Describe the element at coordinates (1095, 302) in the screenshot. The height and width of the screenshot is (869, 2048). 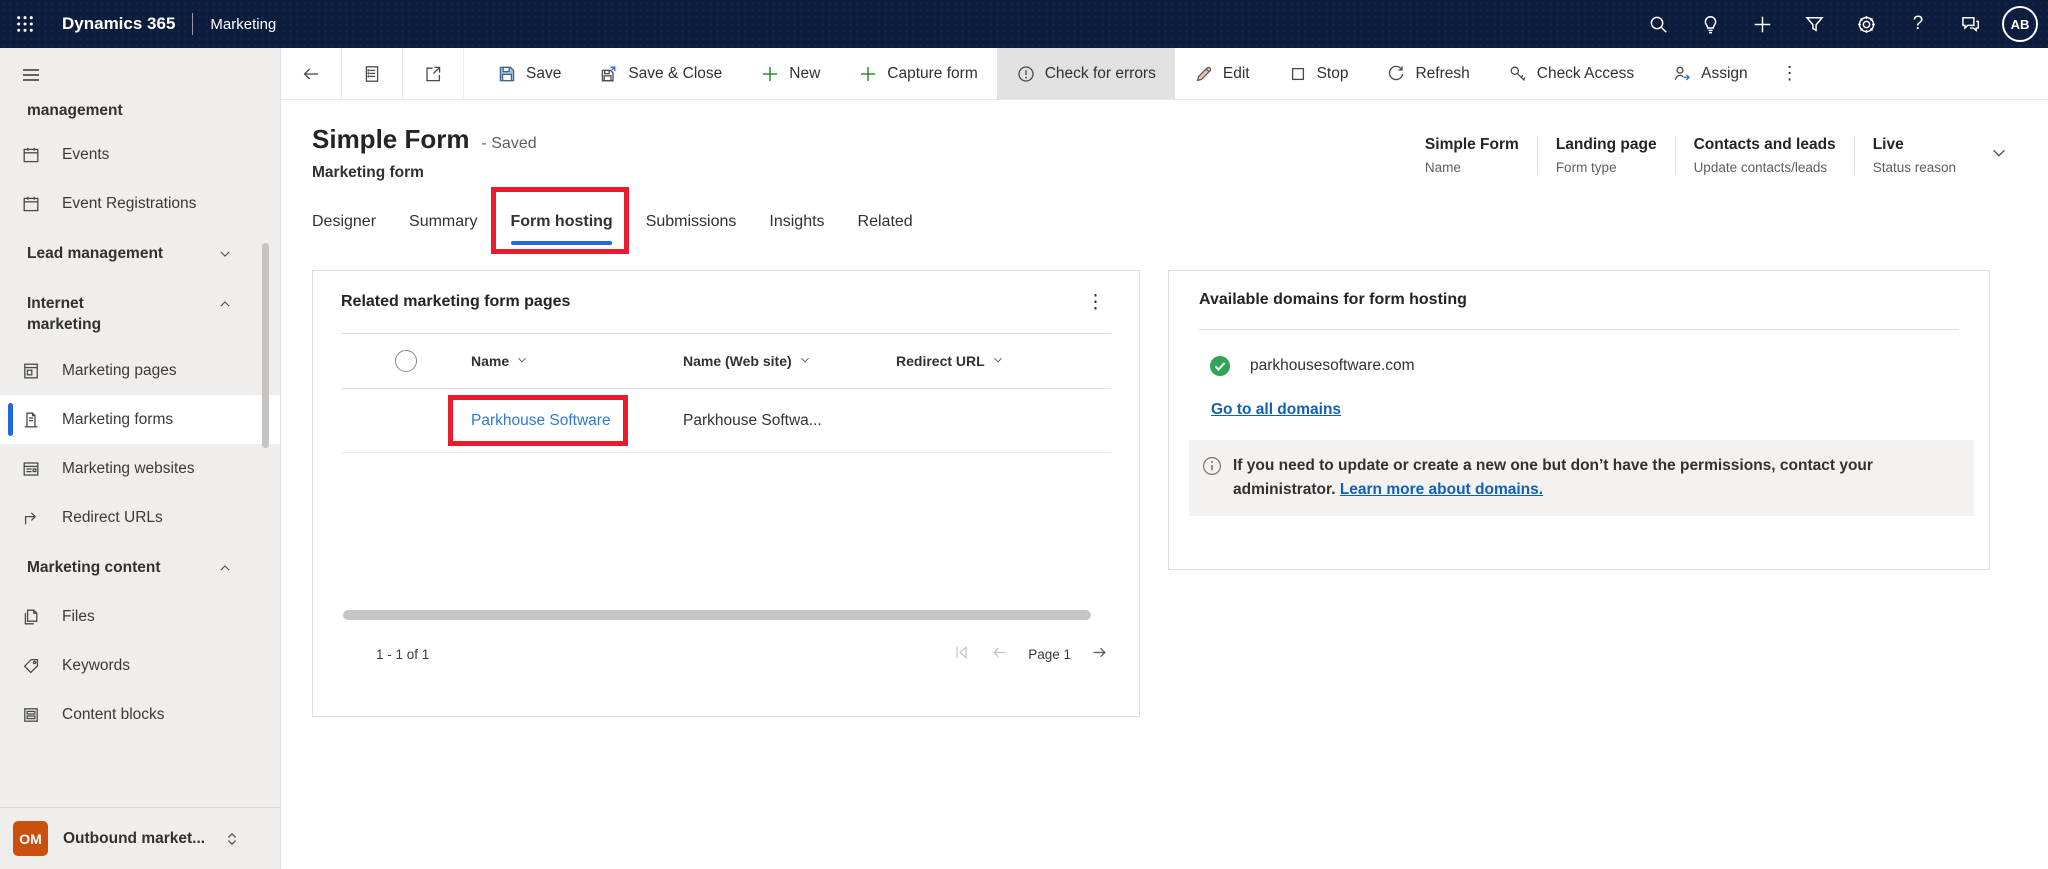
I see `card-more-button: ⋮` at that location.